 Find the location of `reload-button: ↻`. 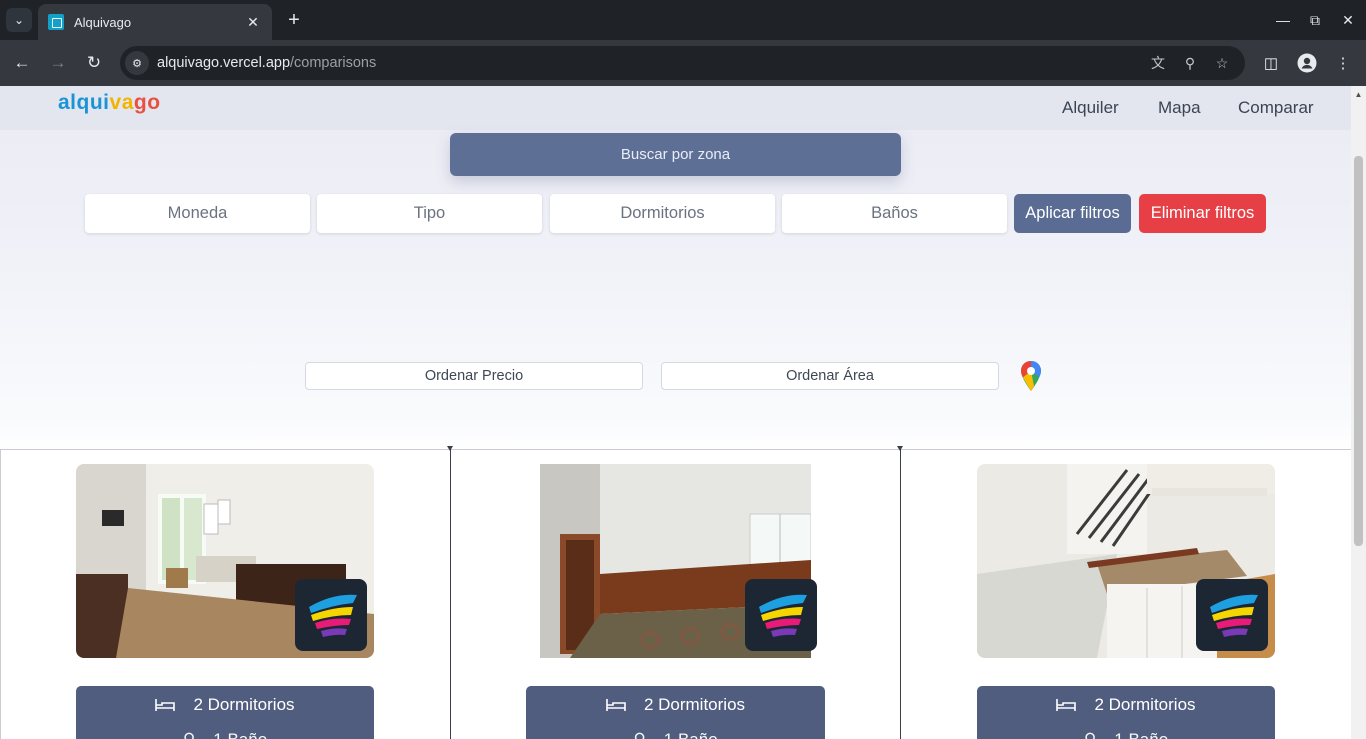

reload-button: ↻ is located at coordinates (94, 63).